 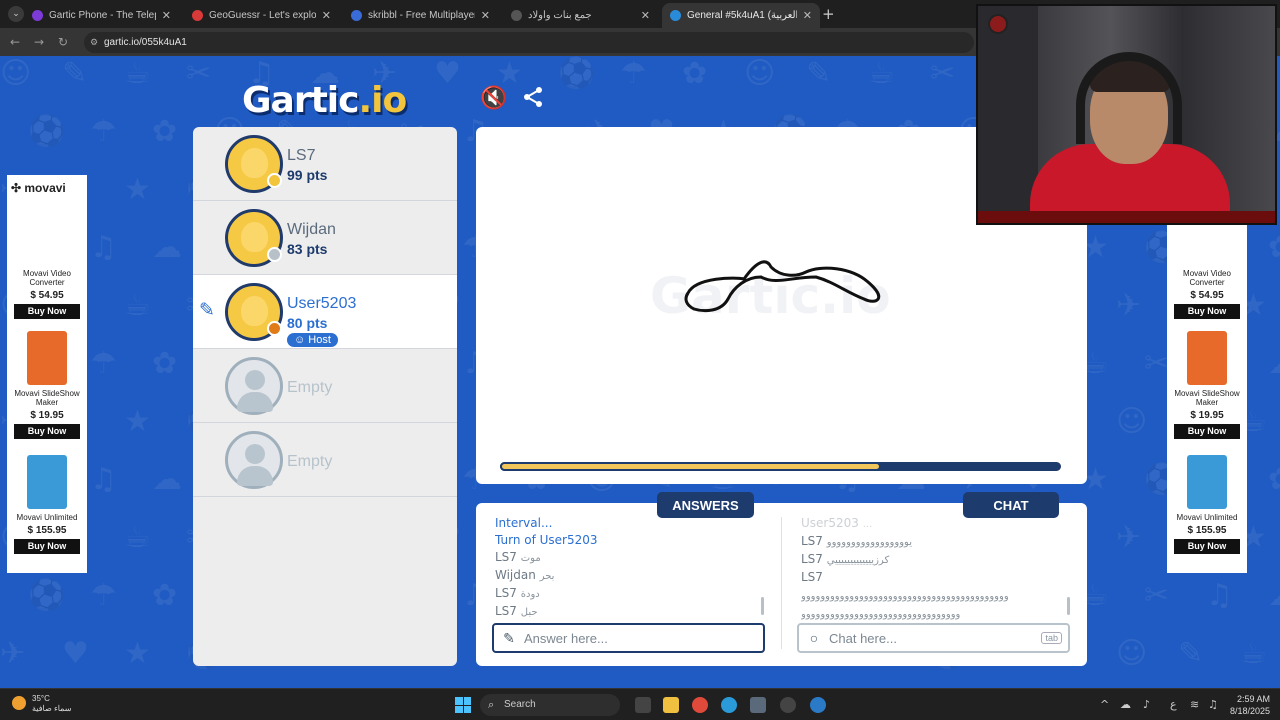 What do you see at coordinates (274, 254) in the screenshot?
I see `status-dot` at bounding box center [274, 254].